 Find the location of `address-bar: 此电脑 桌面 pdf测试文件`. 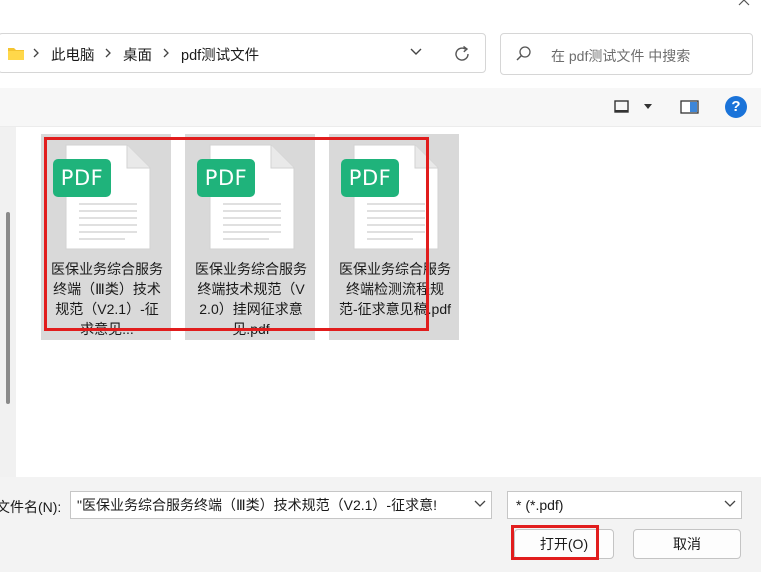

address-bar: 此电脑 桌面 pdf测试文件 is located at coordinates (243, 53).